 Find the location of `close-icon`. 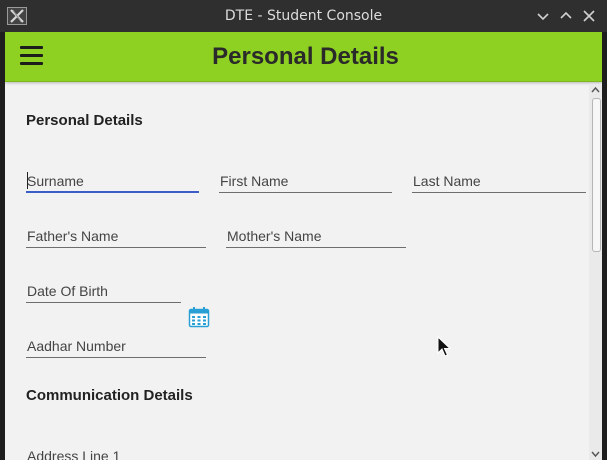

close-icon is located at coordinates (589, 16).